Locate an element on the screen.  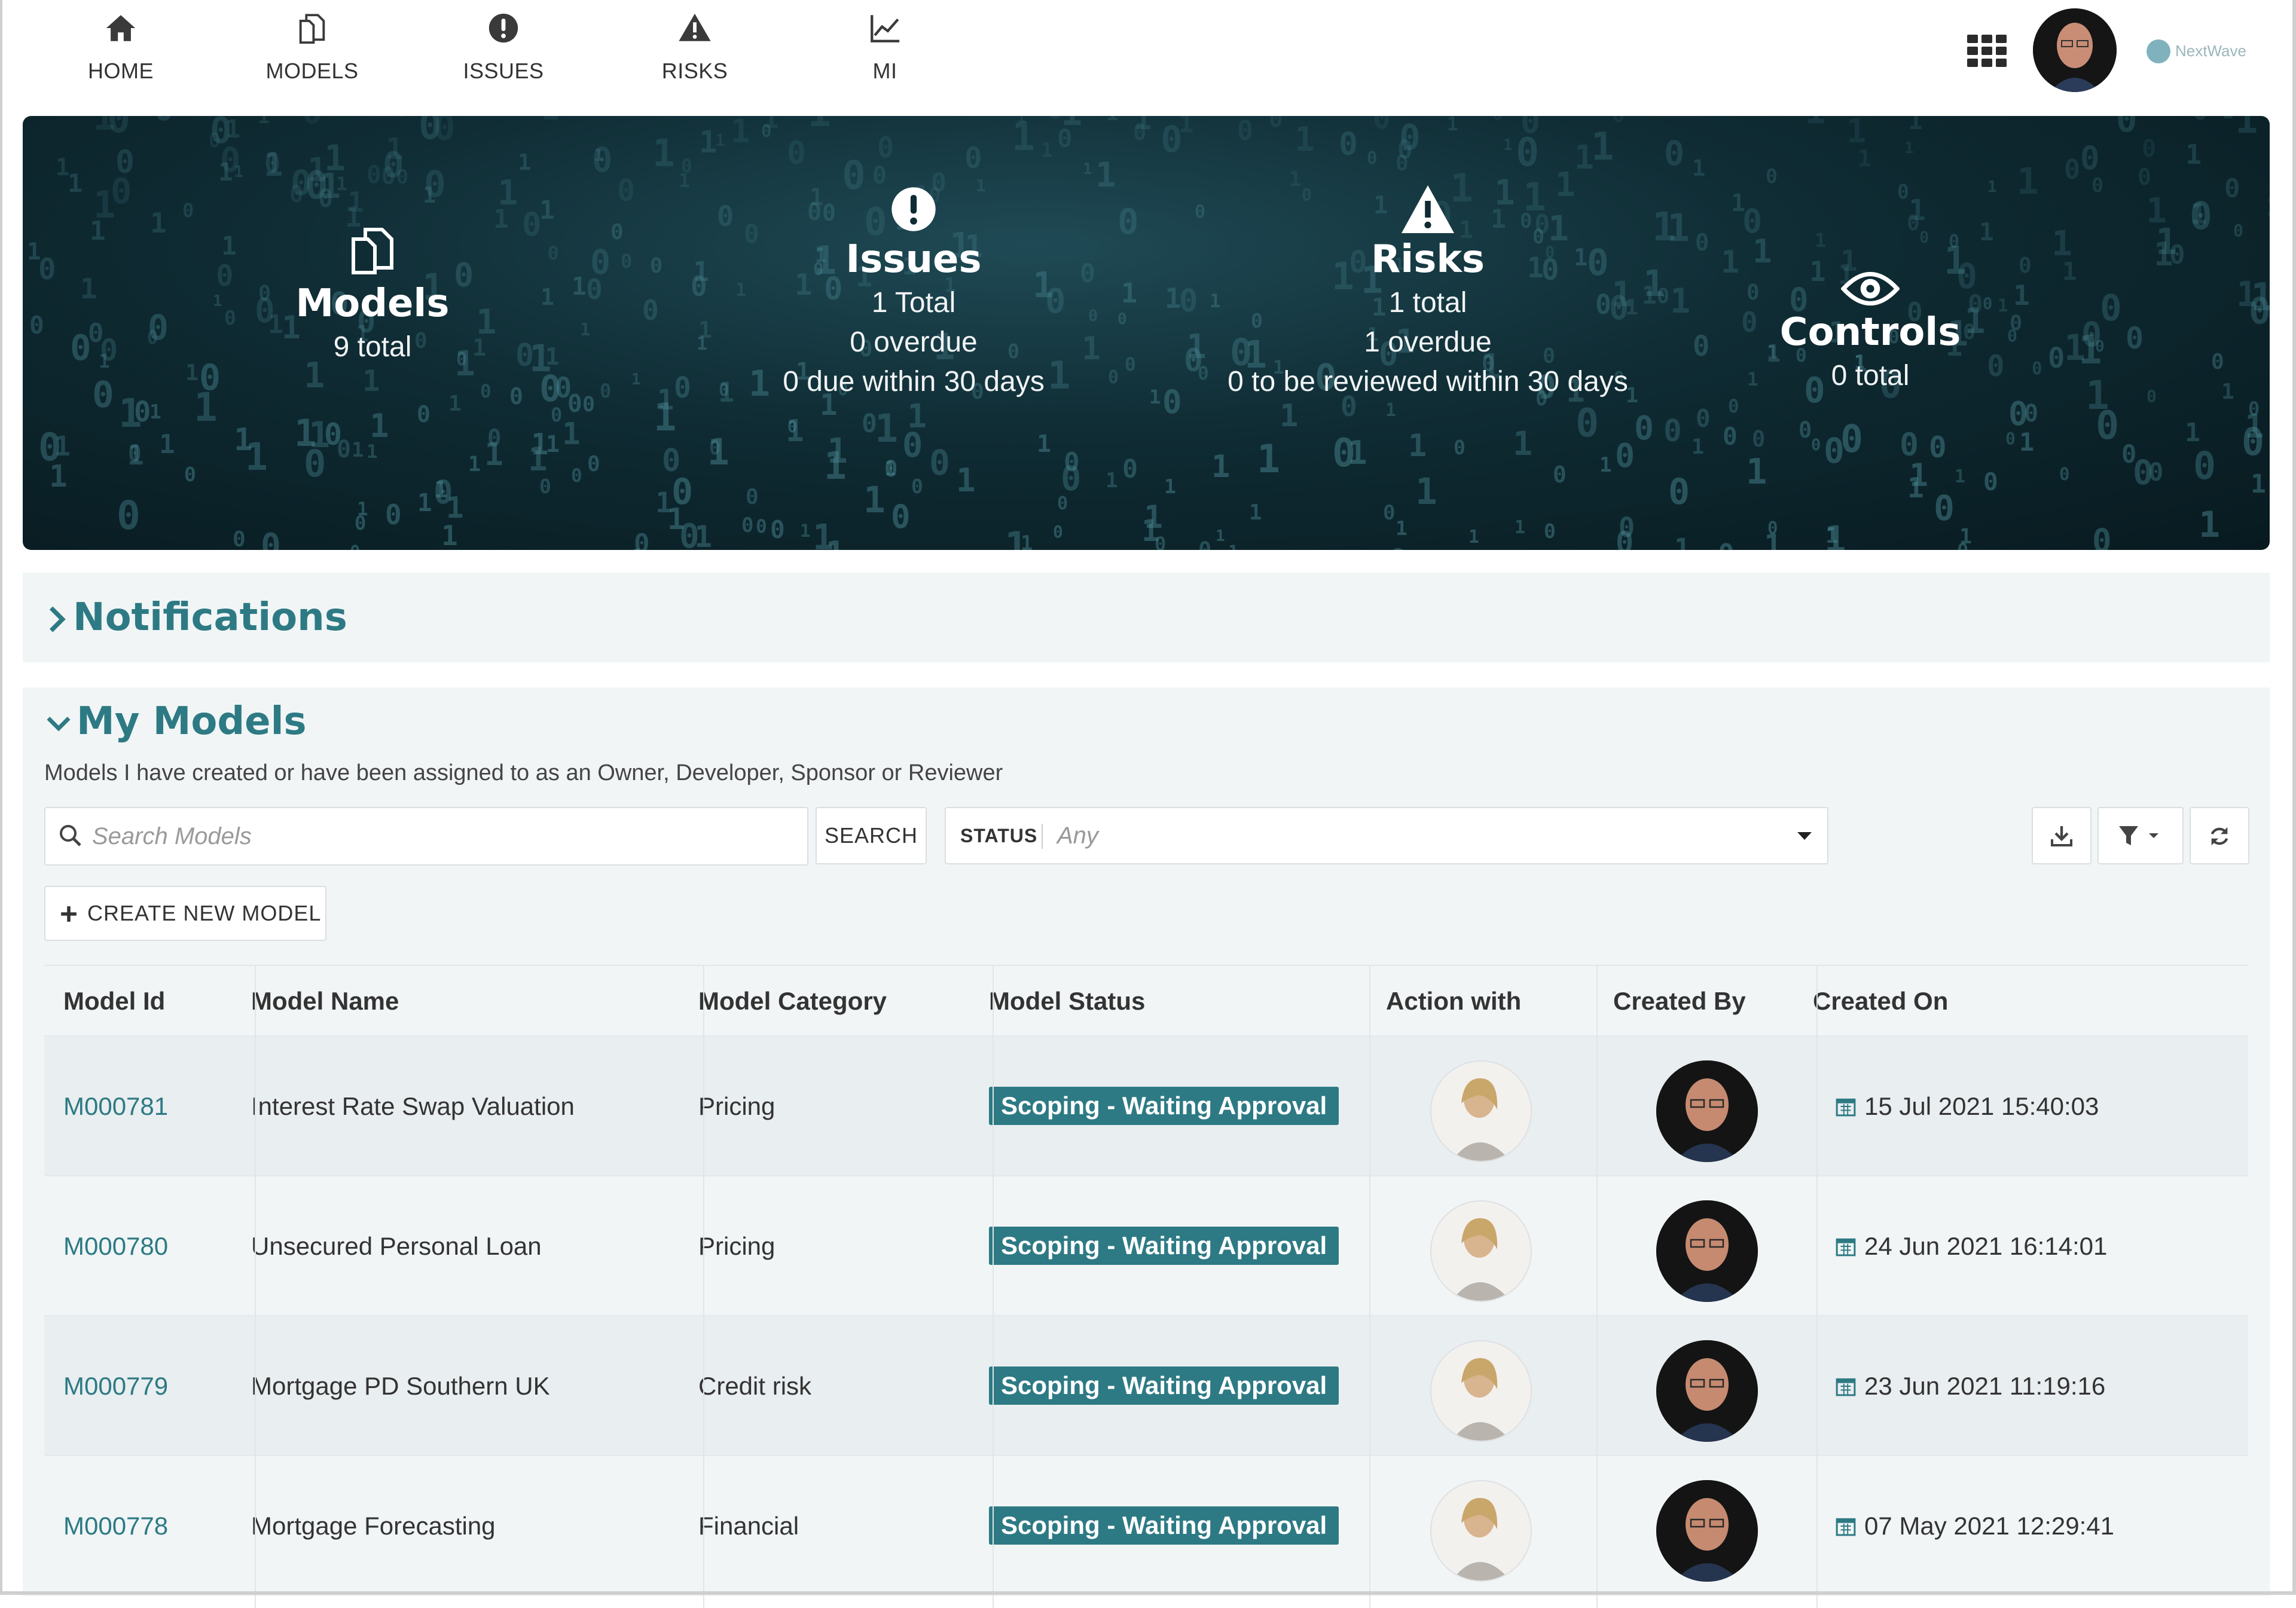
column-header-created-by: Created By is located at coordinates (1680, 1001).